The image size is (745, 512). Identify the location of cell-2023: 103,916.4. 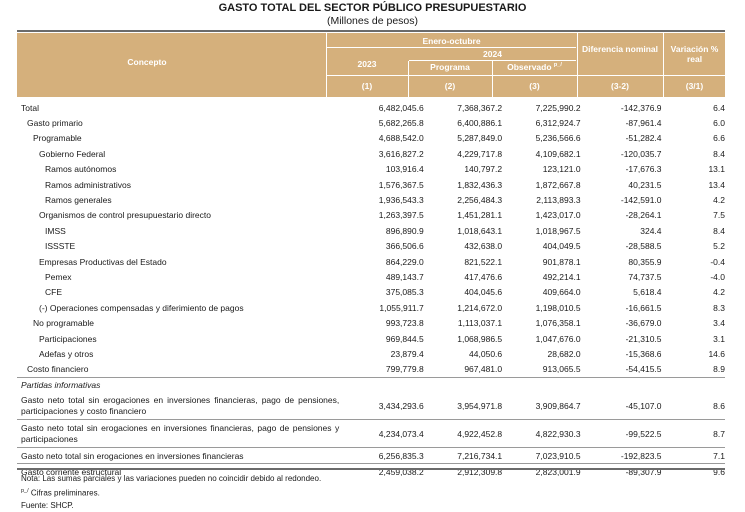
(404, 169).